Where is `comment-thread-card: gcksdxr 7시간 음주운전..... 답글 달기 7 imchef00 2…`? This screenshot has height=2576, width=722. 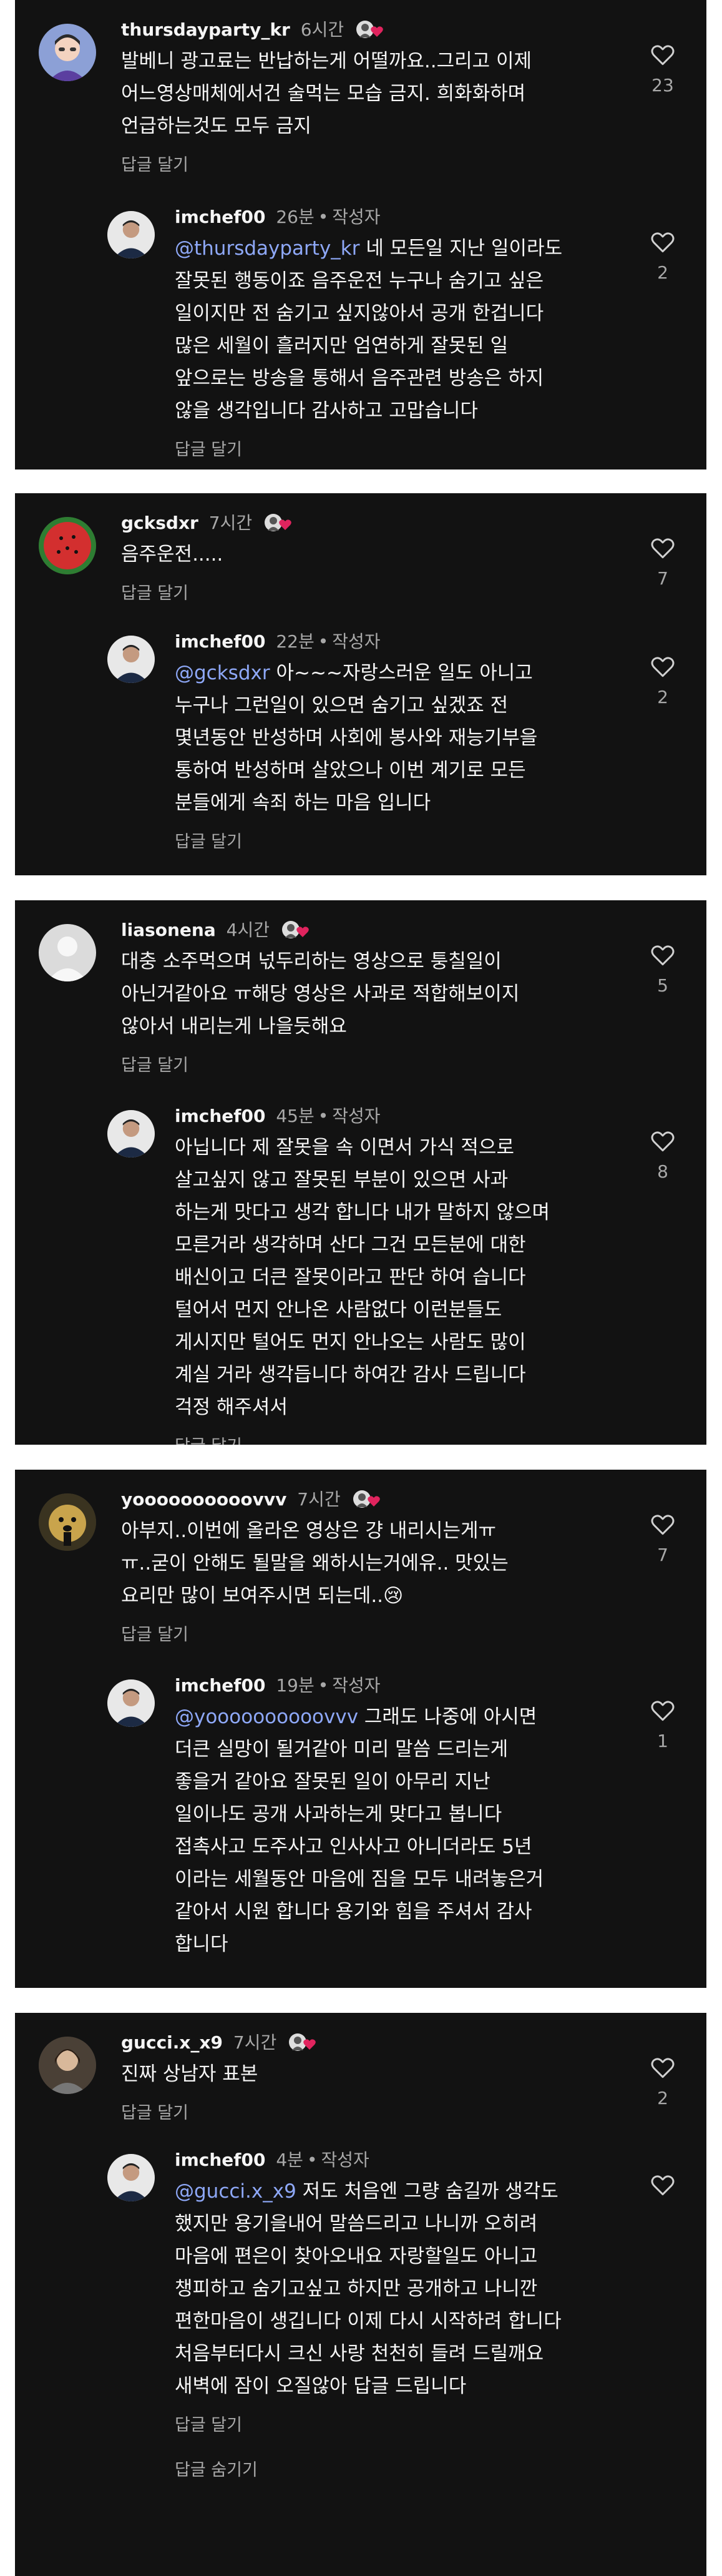 comment-thread-card: gcksdxr 7시간 음주운전..... 답글 달기 7 imchef00 2… is located at coordinates (360, 684).